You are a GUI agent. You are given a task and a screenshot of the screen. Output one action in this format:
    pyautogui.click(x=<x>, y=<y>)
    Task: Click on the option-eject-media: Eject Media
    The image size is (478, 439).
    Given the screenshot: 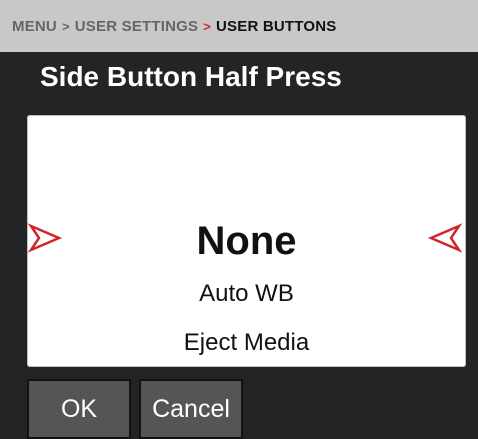 What is the action you would take?
    pyautogui.click(x=246, y=343)
    